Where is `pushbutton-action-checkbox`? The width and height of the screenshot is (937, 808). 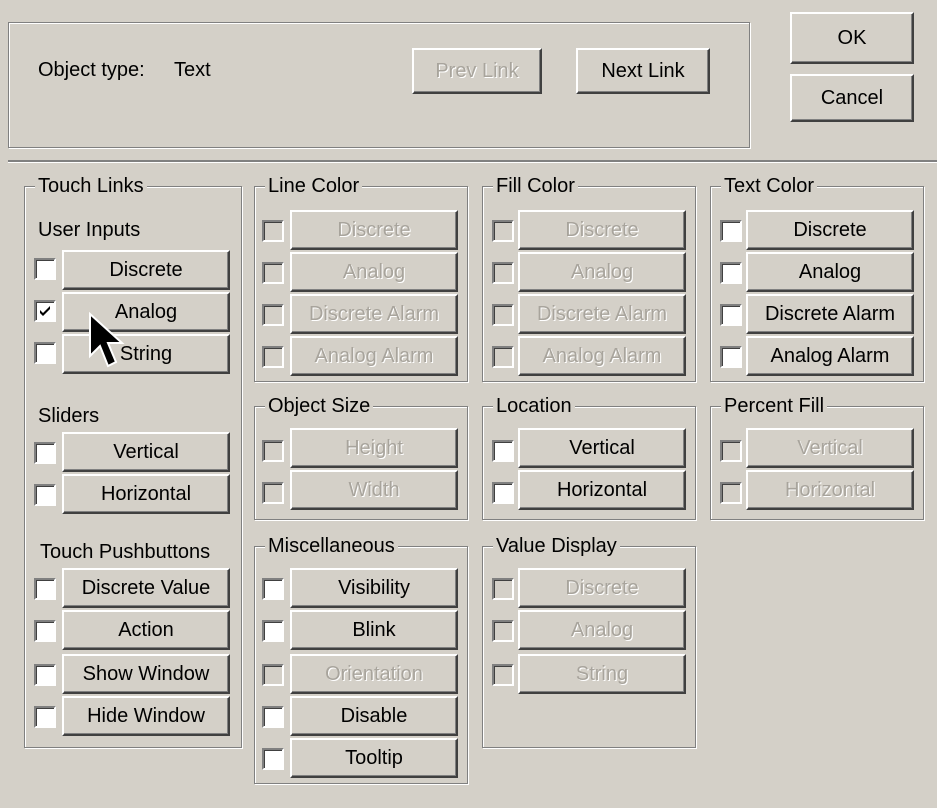
pushbutton-action-checkbox is located at coordinates (45, 631).